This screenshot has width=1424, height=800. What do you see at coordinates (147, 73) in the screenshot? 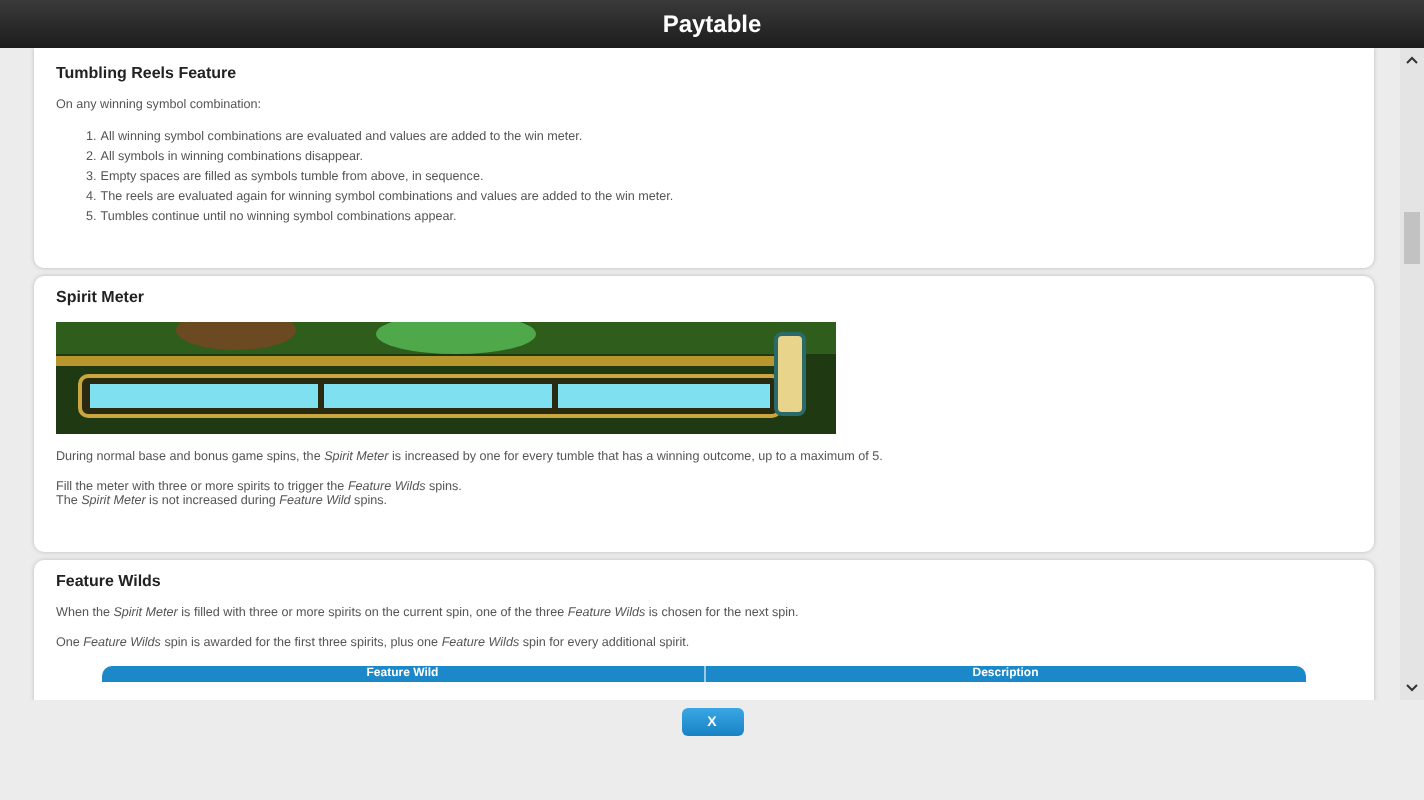
I see `section-title: Tumbling Reels Feature` at bounding box center [147, 73].